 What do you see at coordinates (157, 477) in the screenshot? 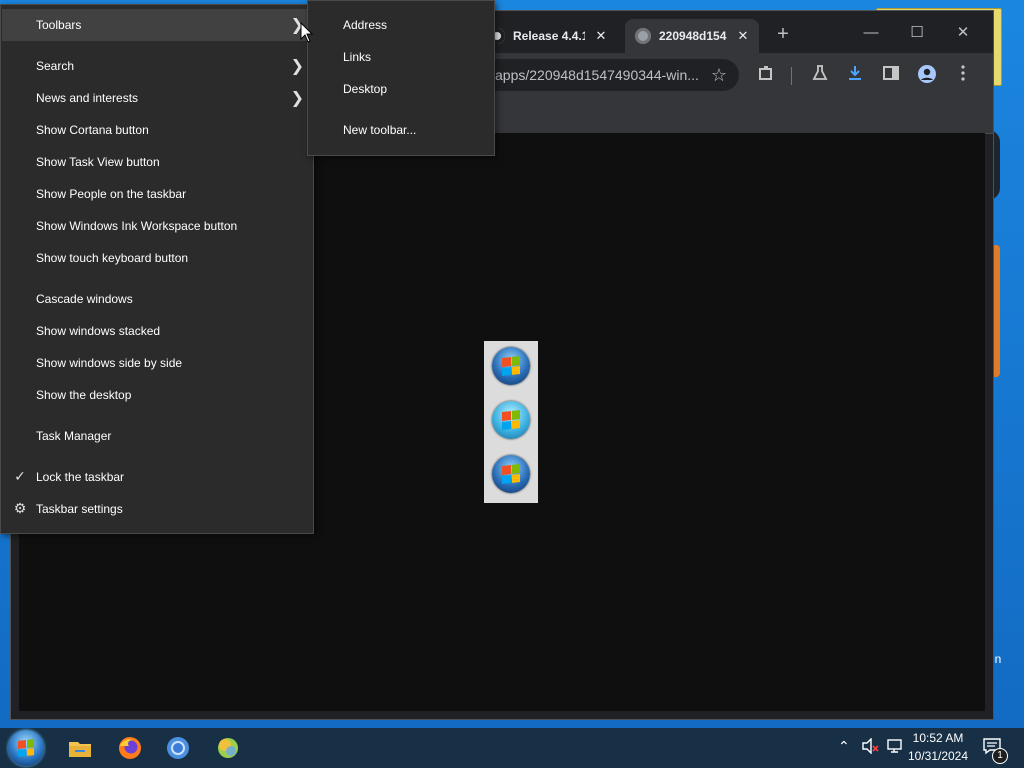
I see `menu-item-lock-taskbar: ✓ Lock the taskbar` at bounding box center [157, 477].